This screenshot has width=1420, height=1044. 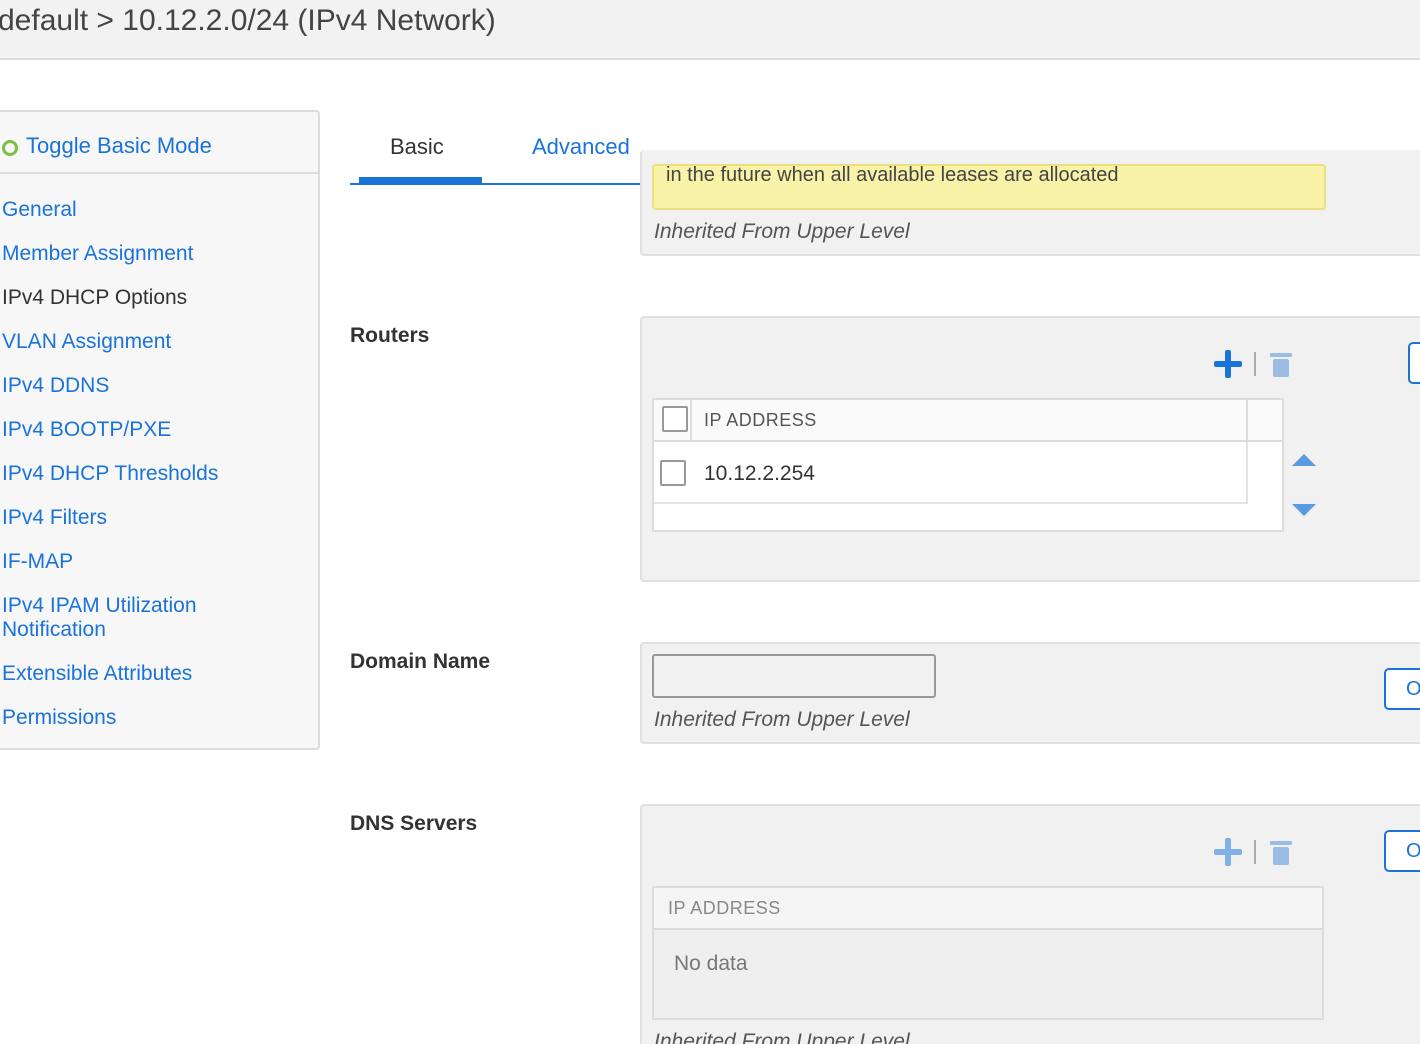 I want to click on sidebar-item-ipv4-dhcp-thresholds: IPv4 DHCP Thresholds, so click(x=110, y=474).